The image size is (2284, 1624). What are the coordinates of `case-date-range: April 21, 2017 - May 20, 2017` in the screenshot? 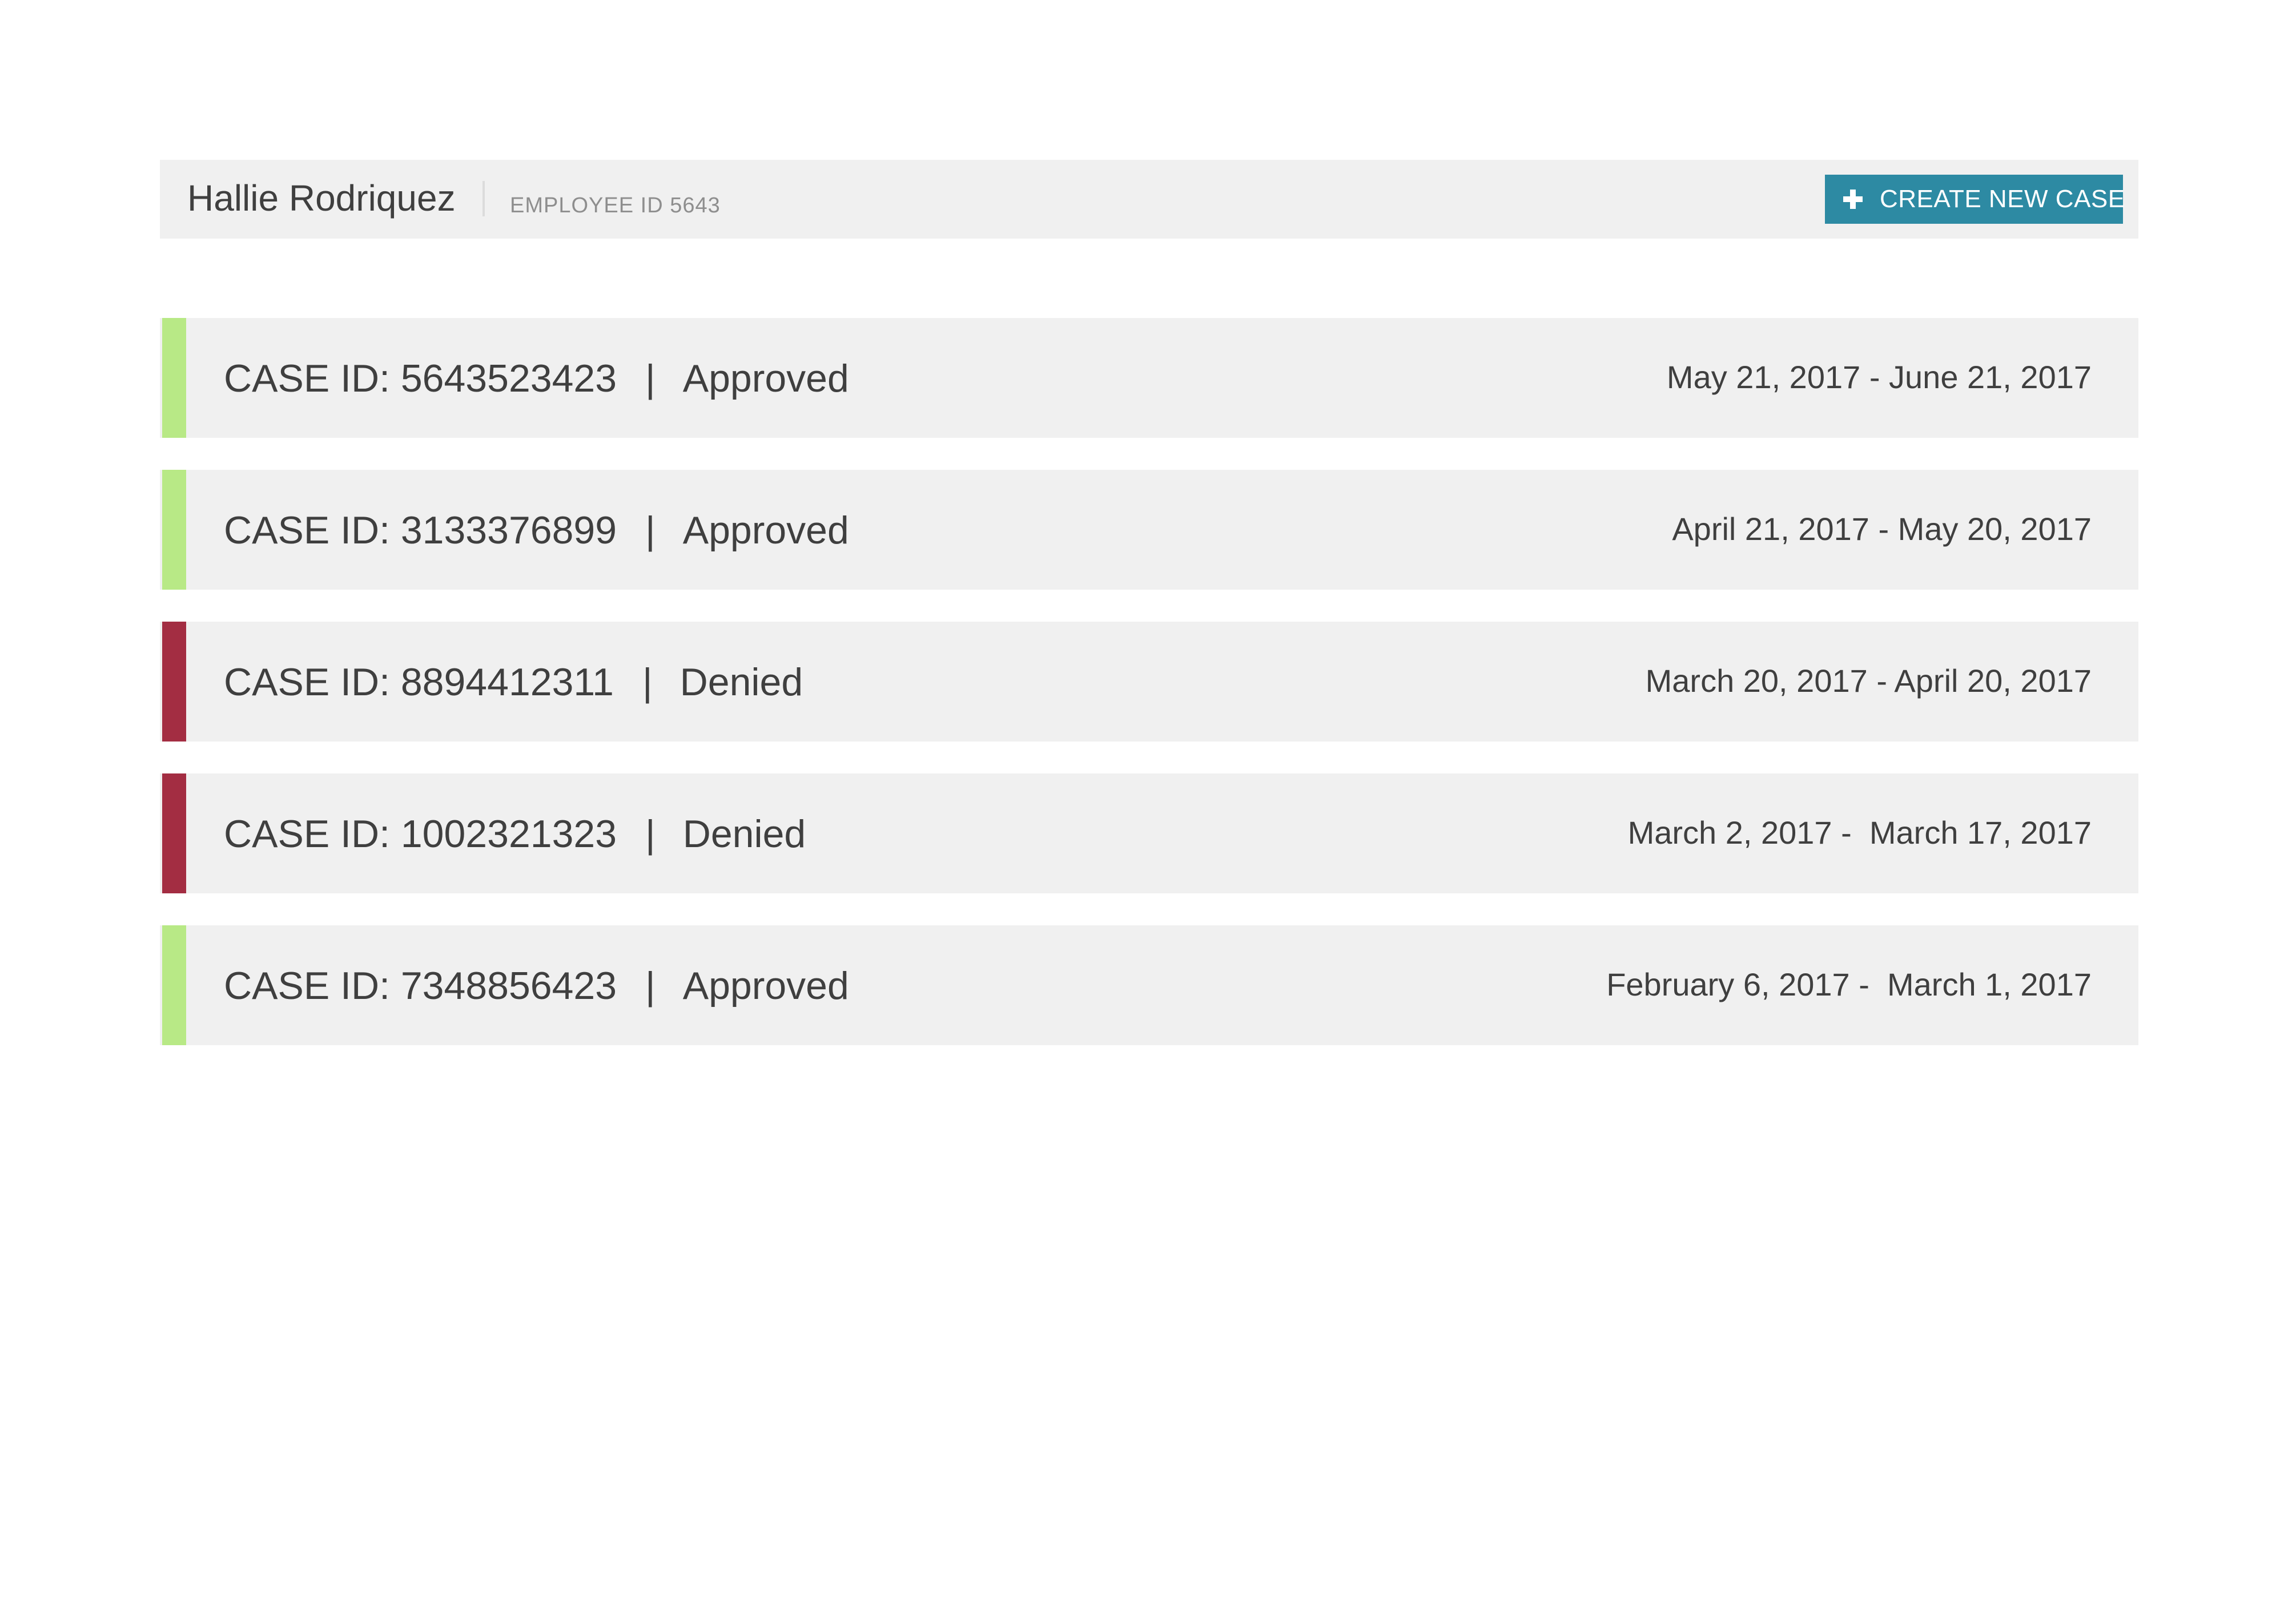 It's located at (1882, 529).